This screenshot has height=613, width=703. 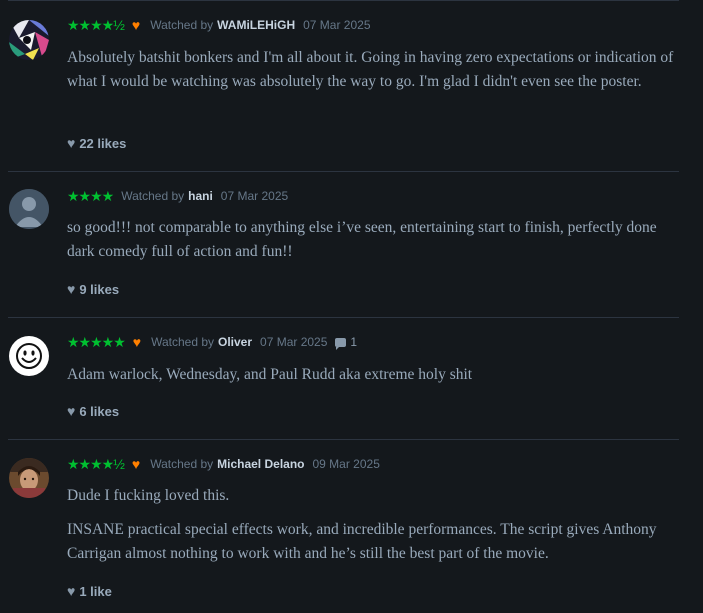 I want to click on likes-count: 6 likes, so click(x=99, y=411).